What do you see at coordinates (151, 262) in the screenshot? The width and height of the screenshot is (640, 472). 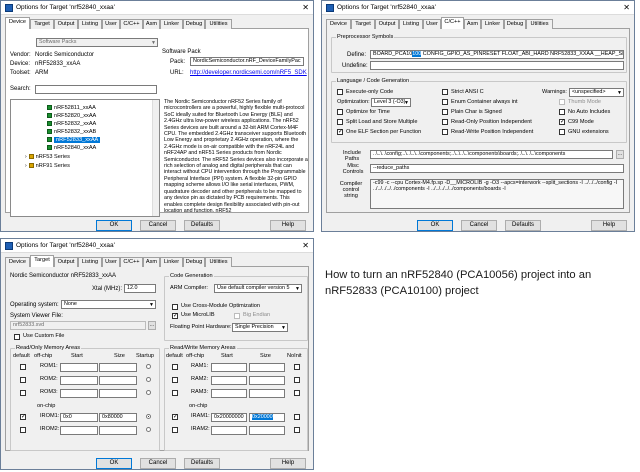 I see `tab-asm: Asm` at bounding box center [151, 262].